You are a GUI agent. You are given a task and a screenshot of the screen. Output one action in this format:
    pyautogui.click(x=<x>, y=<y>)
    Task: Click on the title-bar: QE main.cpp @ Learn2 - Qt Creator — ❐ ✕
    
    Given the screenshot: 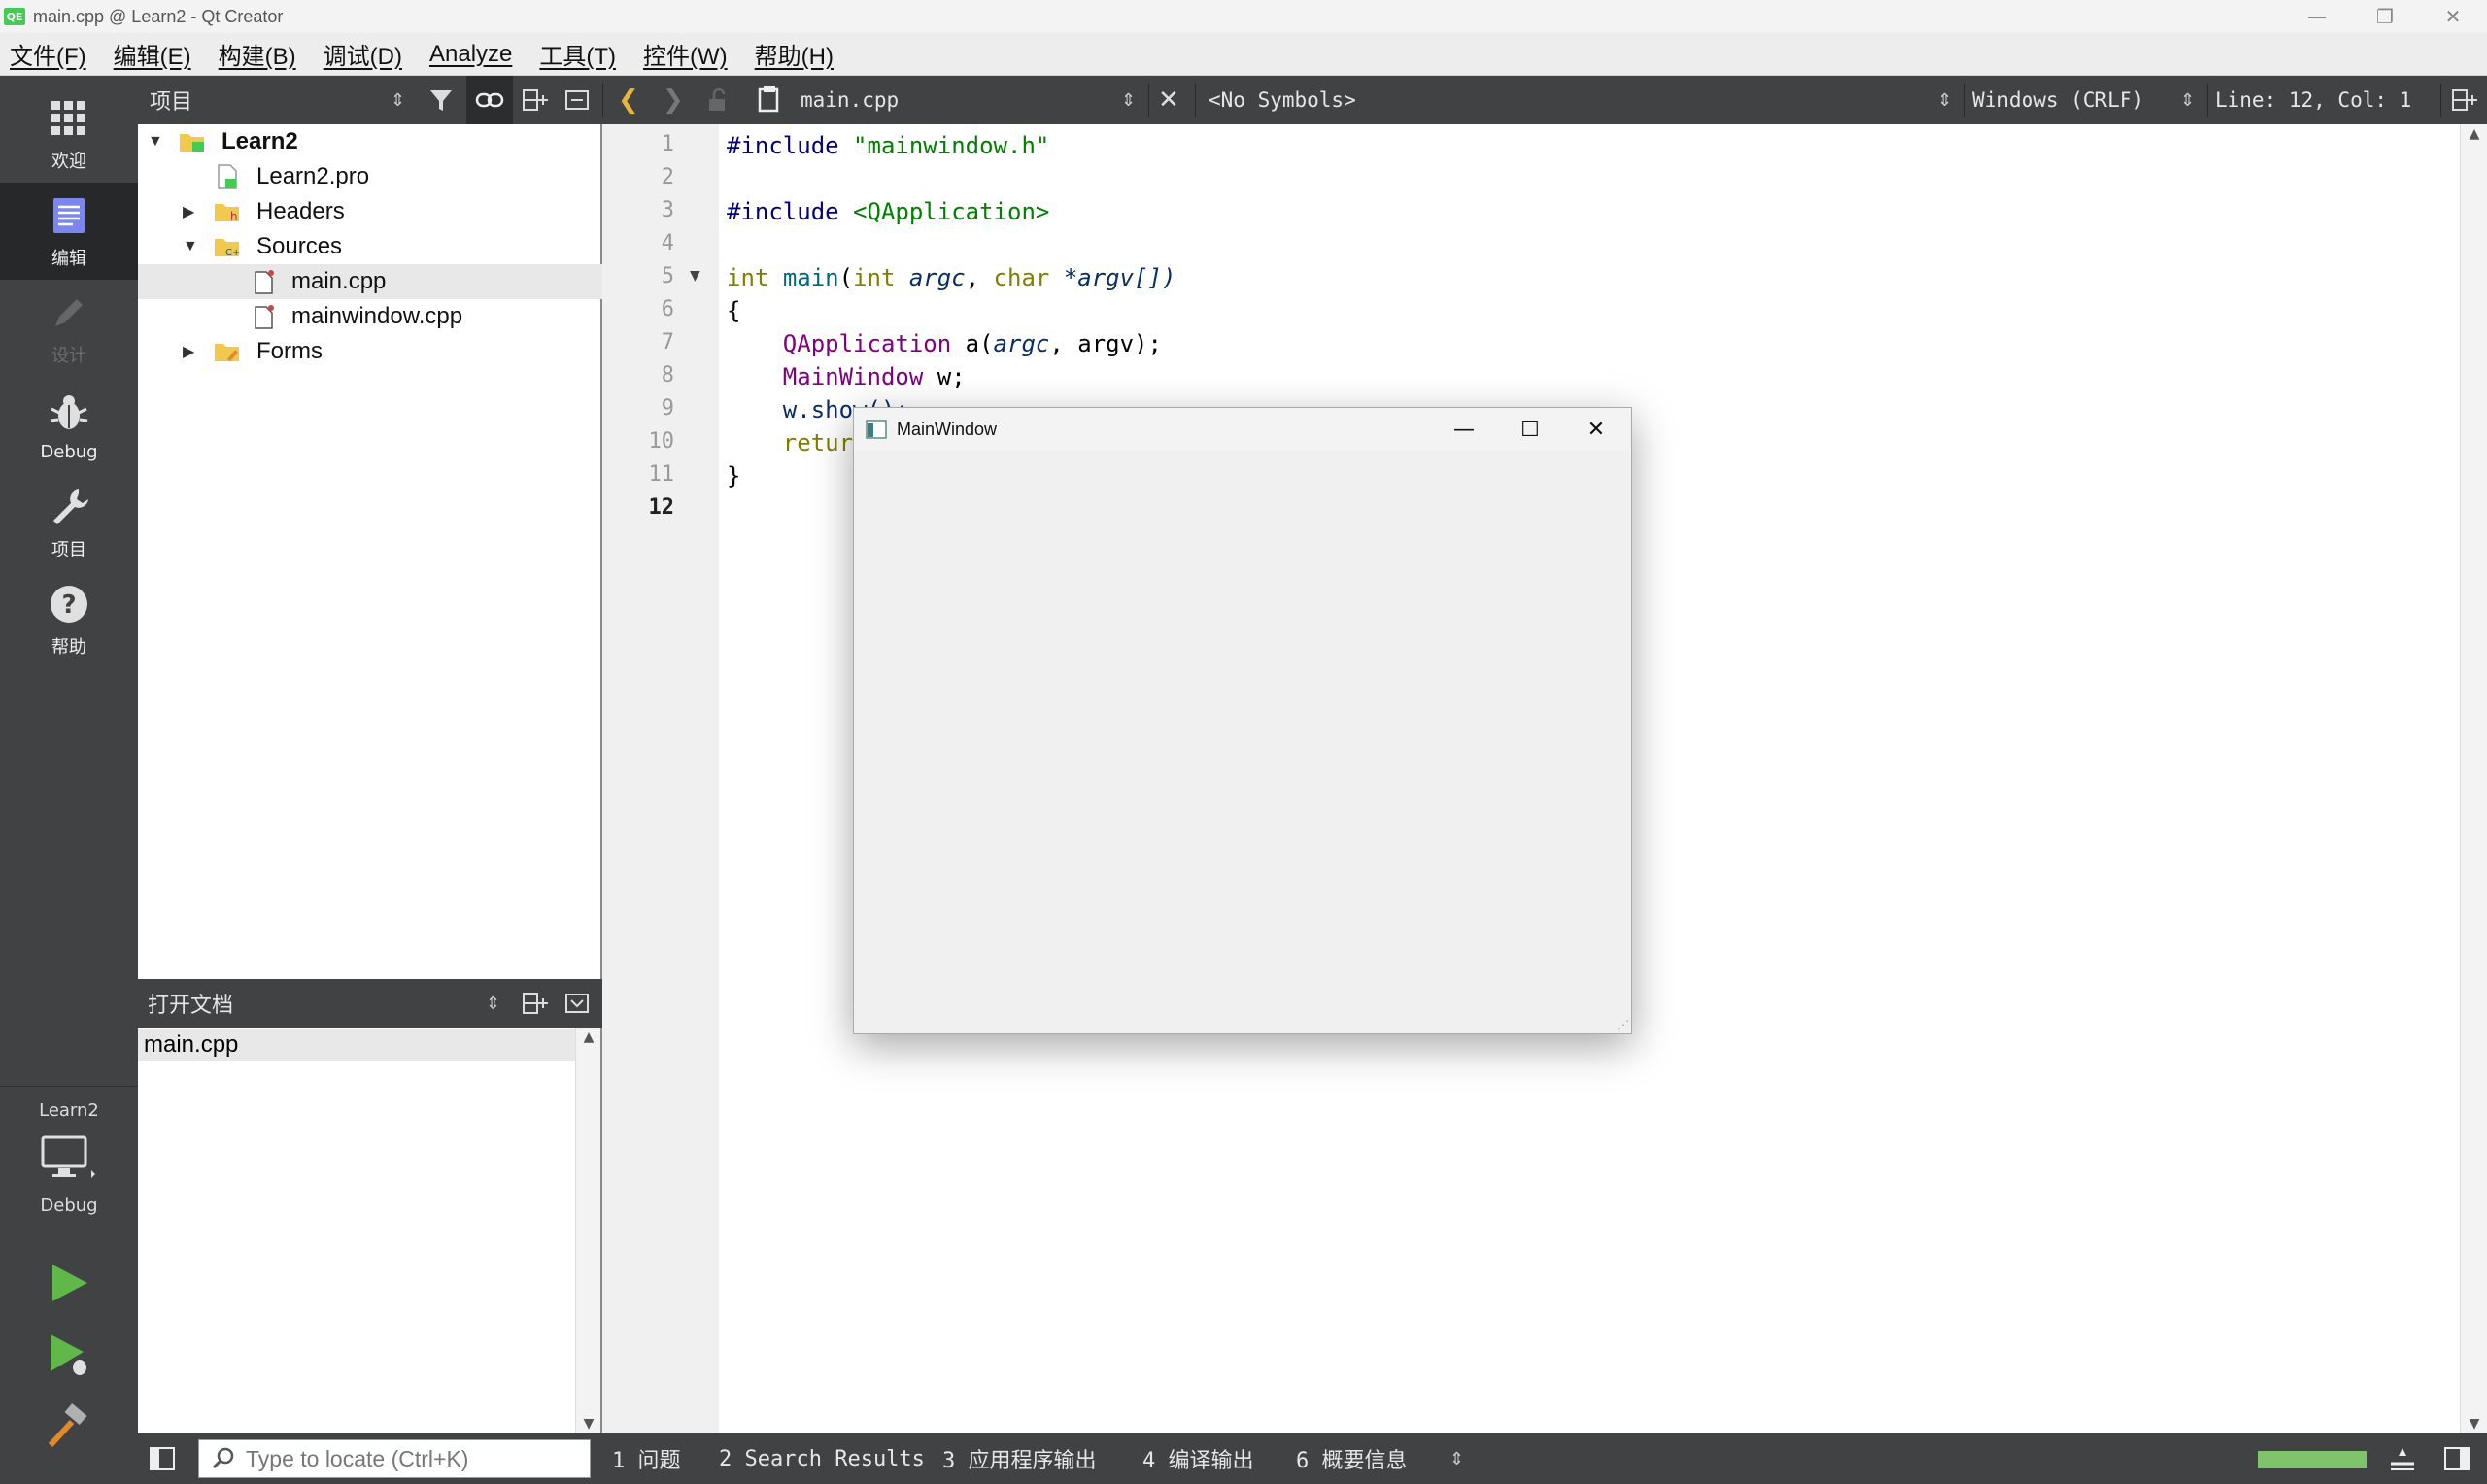 What is the action you would take?
    pyautogui.click(x=1243, y=16)
    